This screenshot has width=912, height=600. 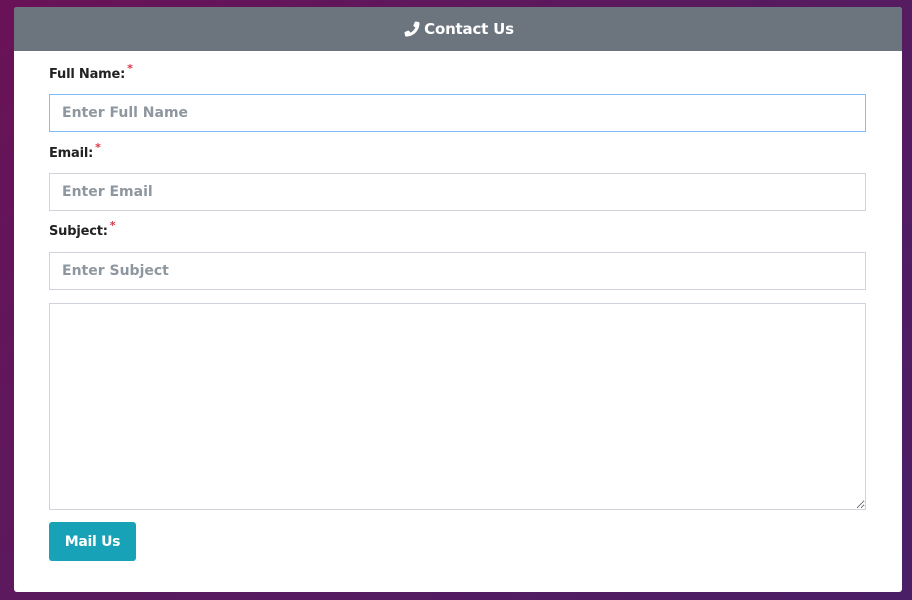 What do you see at coordinates (457, 192) in the screenshot?
I see `email-input` at bounding box center [457, 192].